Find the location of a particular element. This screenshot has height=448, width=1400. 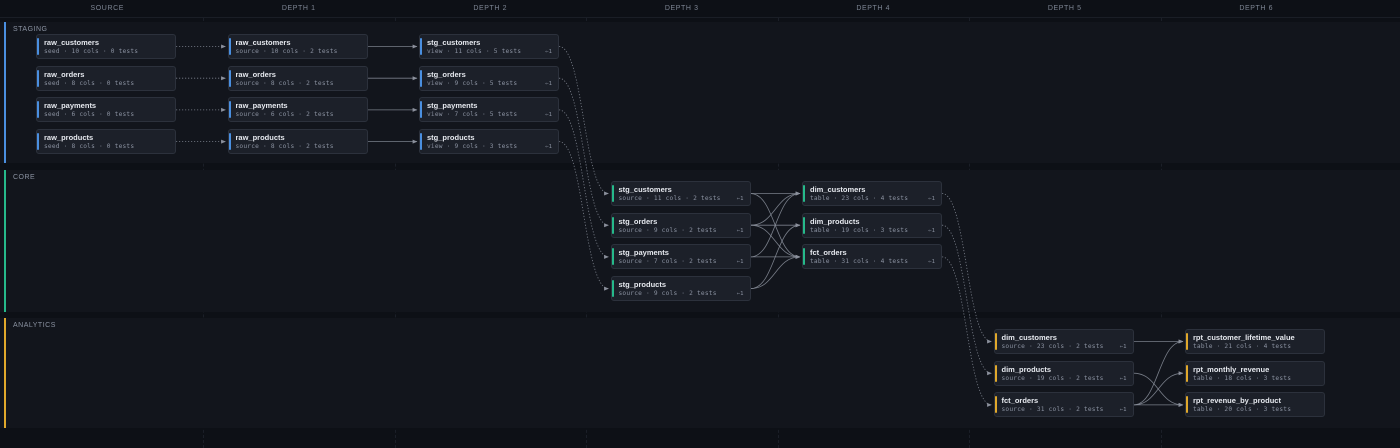

node-meta: source · 23 cols · 2 tests is located at coordinates (1052, 346).